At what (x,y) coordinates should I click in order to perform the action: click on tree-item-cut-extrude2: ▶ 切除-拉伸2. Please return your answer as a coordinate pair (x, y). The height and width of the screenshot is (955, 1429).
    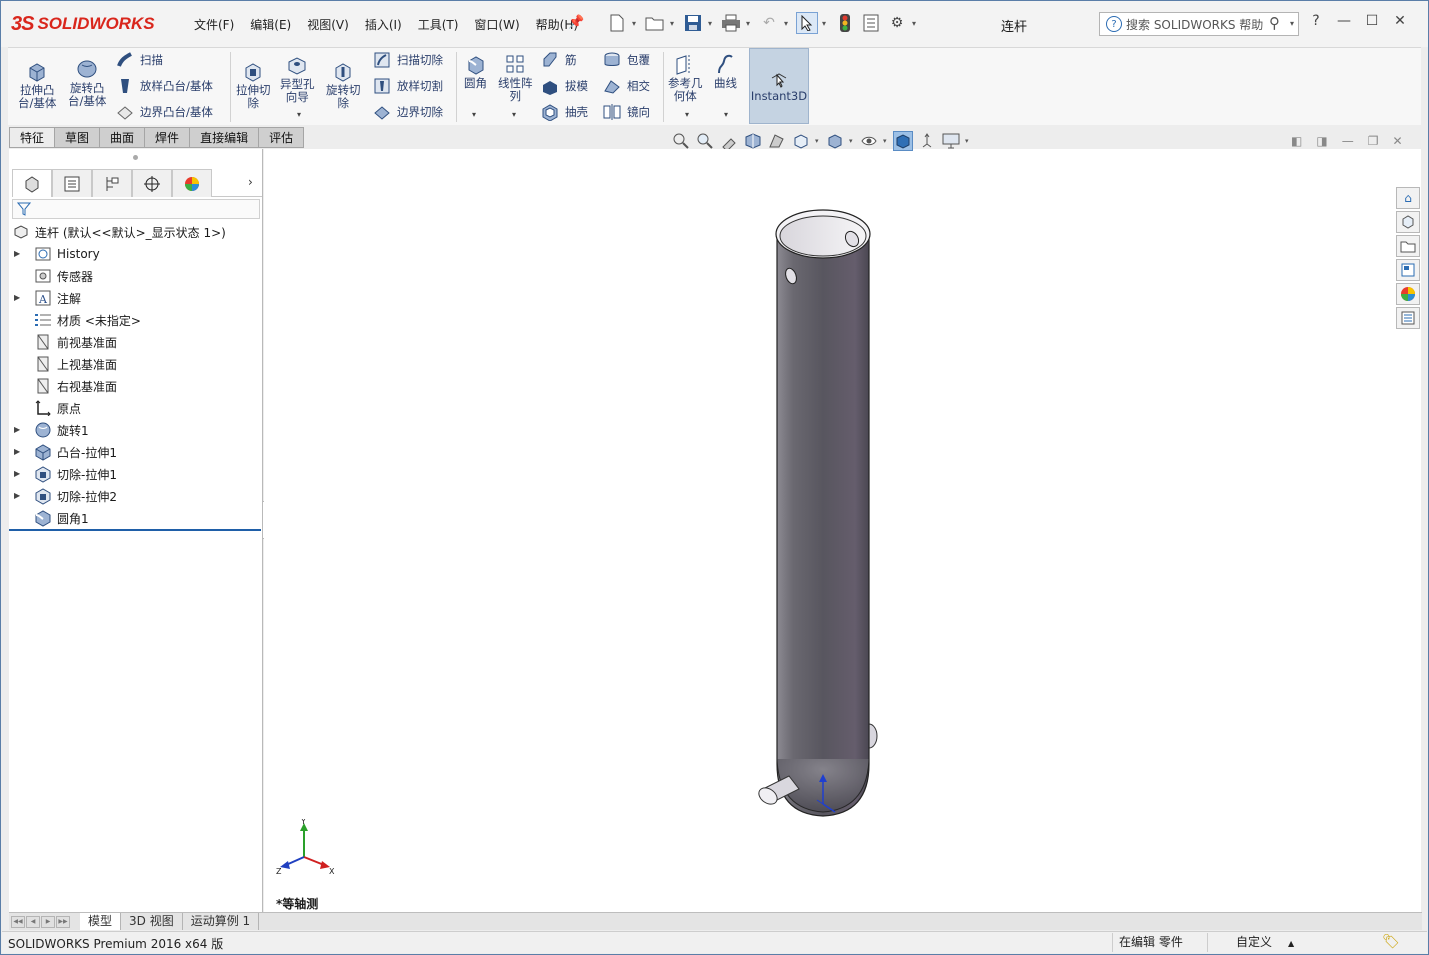
    Looking at the image, I should click on (63, 496).